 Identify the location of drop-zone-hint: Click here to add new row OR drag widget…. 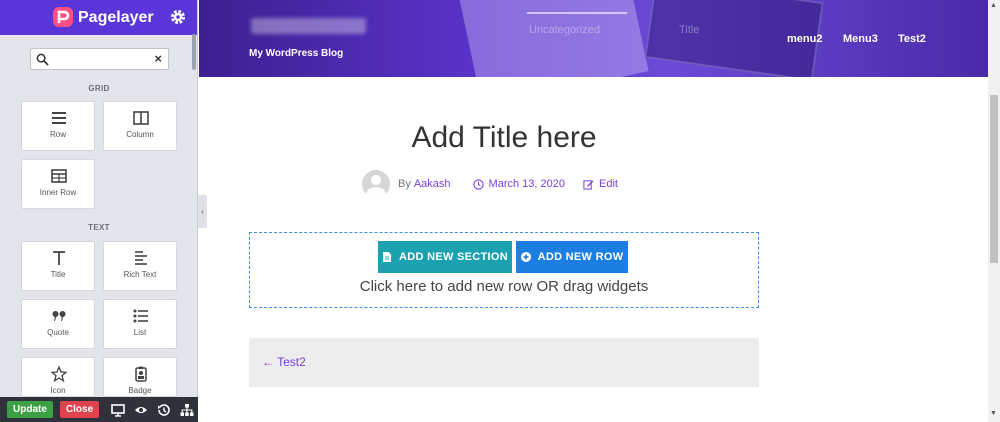
(504, 286).